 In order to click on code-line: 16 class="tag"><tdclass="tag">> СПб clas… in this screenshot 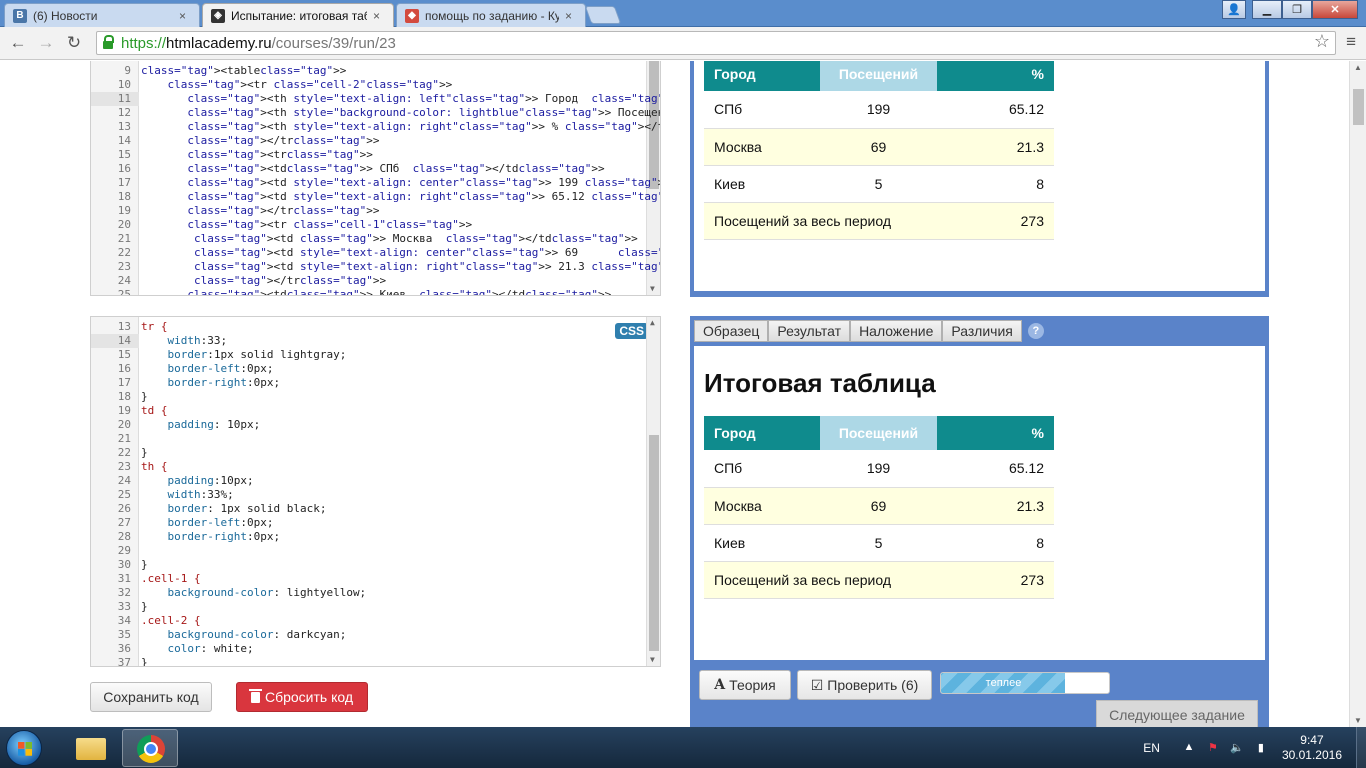, I will do `click(368, 169)`.